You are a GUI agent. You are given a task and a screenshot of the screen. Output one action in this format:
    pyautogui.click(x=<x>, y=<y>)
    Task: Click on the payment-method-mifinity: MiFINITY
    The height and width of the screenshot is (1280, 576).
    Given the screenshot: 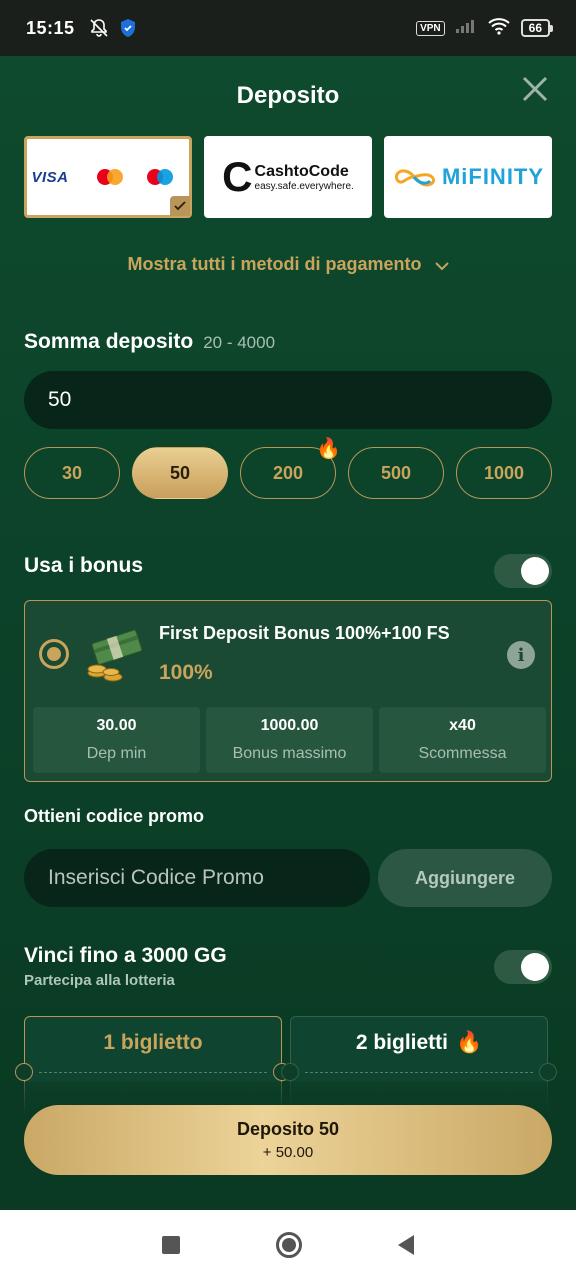 What is the action you would take?
    pyautogui.click(x=468, y=177)
    